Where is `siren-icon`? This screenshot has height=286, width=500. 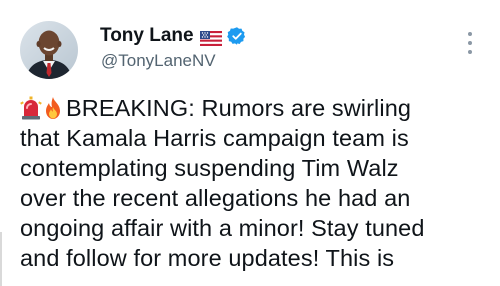
siren-icon is located at coordinates (31, 108).